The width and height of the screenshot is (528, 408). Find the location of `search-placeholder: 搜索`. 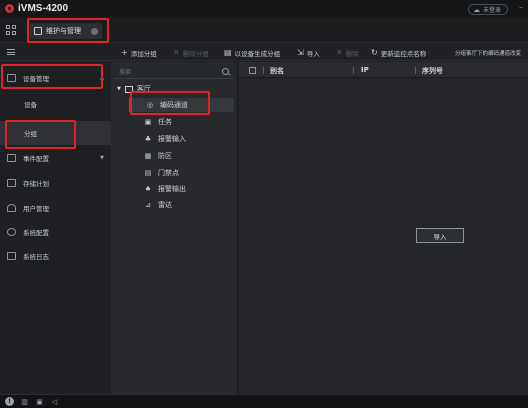

search-placeholder: 搜索 is located at coordinates (125, 72).